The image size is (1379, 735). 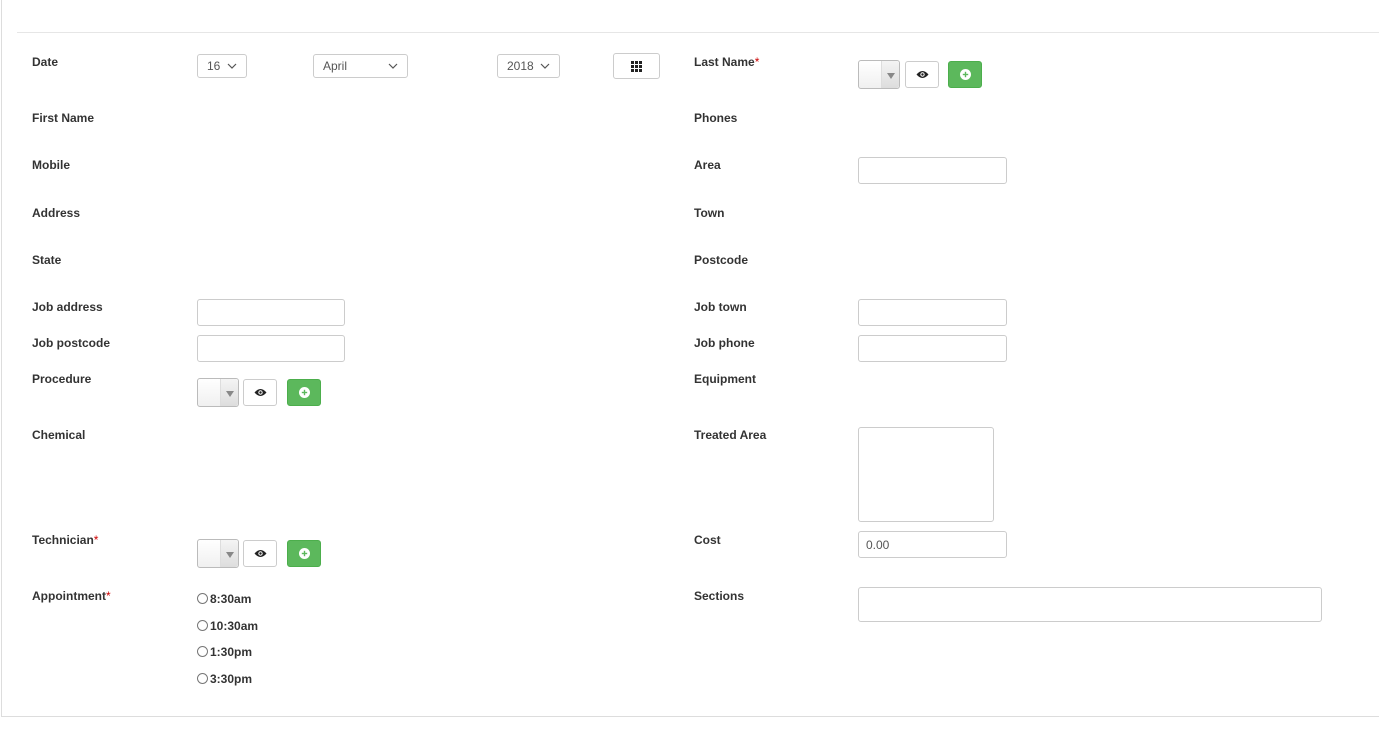 I want to click on area-input, so click(x=932, y=170).